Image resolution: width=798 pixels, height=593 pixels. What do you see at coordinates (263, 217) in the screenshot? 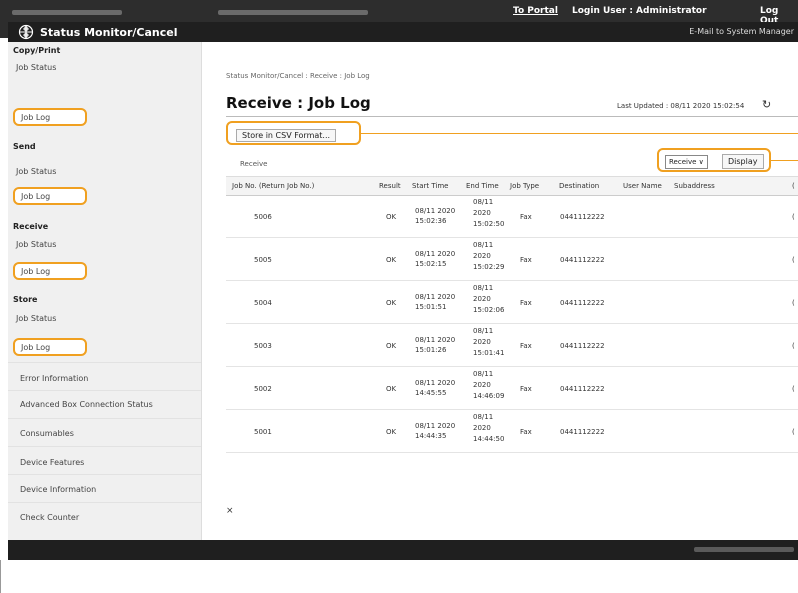
I see `cell-job-no: 5006` at bounding box center [263, 217].